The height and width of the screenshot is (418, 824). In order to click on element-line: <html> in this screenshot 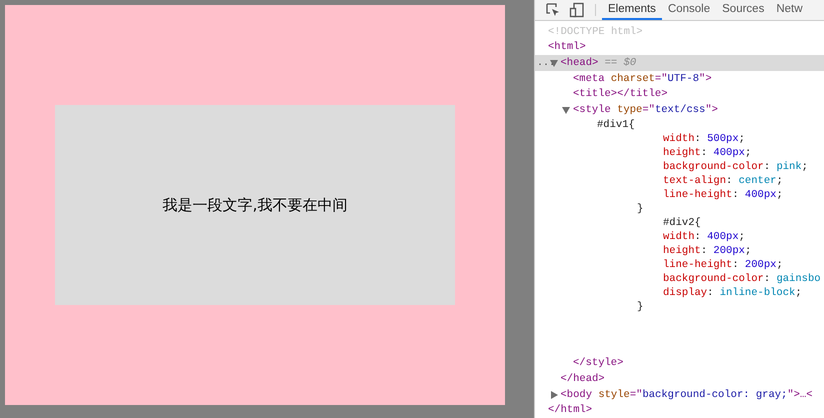, I will do `click(567, 47)`.